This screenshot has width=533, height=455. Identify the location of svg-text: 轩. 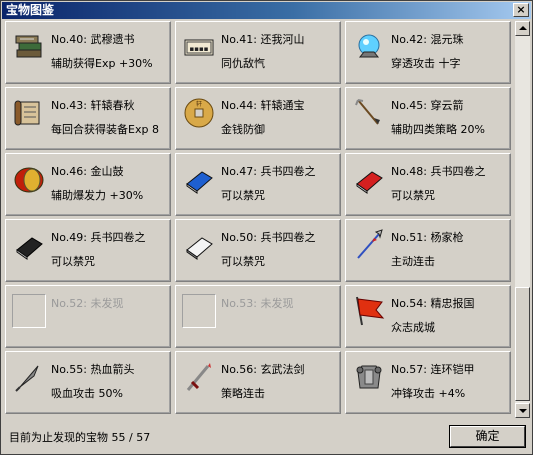
(199, 104).